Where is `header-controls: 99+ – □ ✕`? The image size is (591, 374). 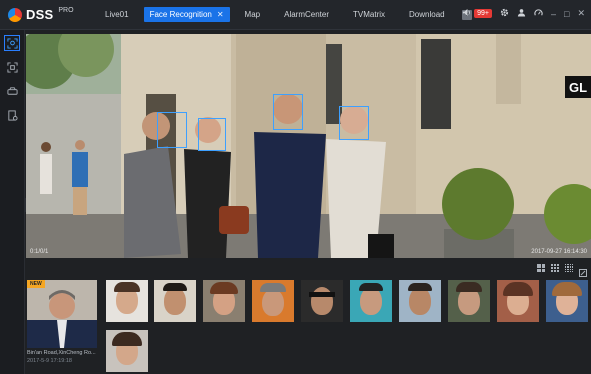
header-controls: 99+ – □ ✕ is located at coordinates (523, 13).